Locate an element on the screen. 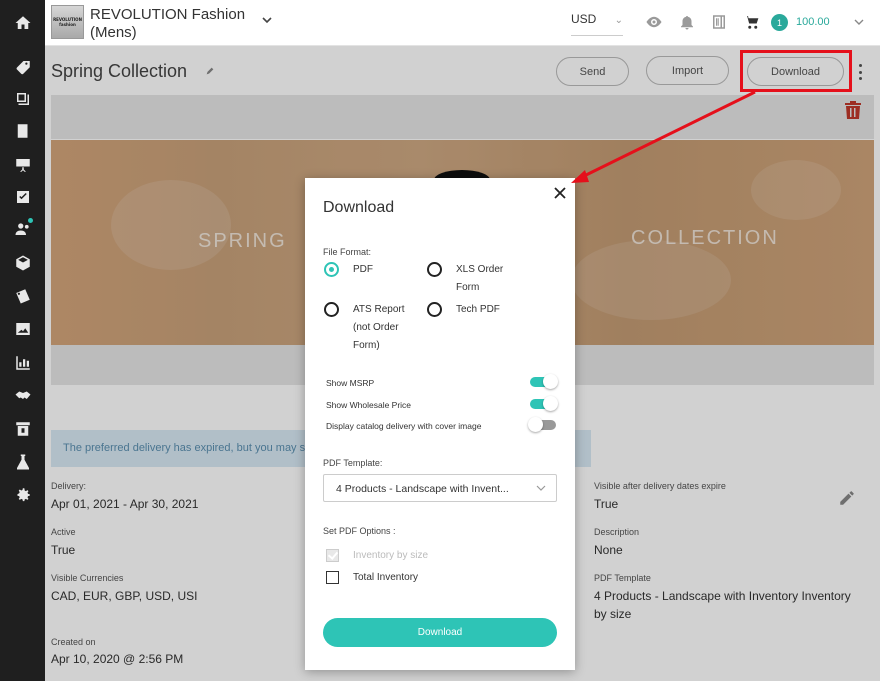  box-icon is located at coordinates (22, 262).